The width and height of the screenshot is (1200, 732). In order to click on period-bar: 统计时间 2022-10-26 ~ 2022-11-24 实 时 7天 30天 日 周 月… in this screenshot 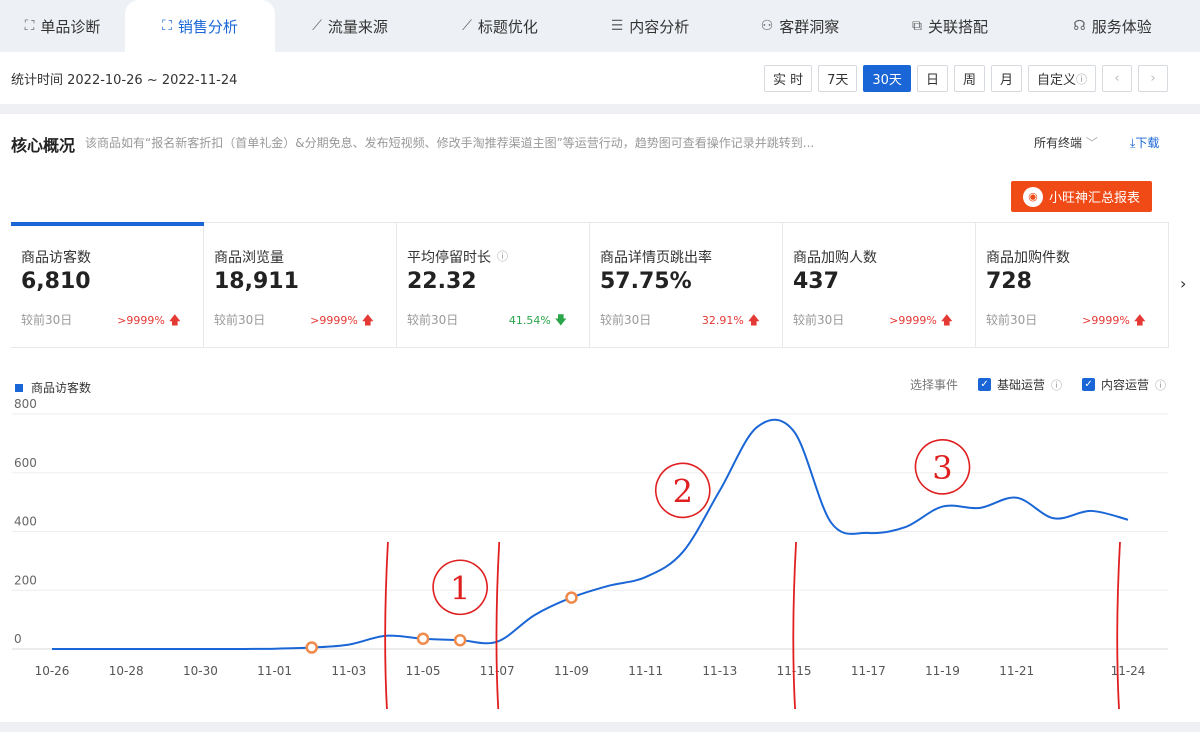, I will do `click(600, 78)`.